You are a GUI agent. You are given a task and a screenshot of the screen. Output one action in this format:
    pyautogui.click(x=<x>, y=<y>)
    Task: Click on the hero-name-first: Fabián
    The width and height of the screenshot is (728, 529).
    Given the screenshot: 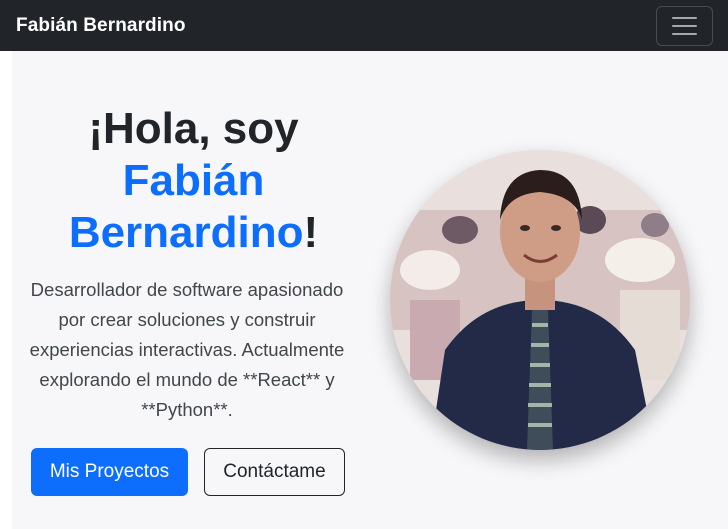 What is the action you would take?
    pyautogui.click(x=193, y=180)
    